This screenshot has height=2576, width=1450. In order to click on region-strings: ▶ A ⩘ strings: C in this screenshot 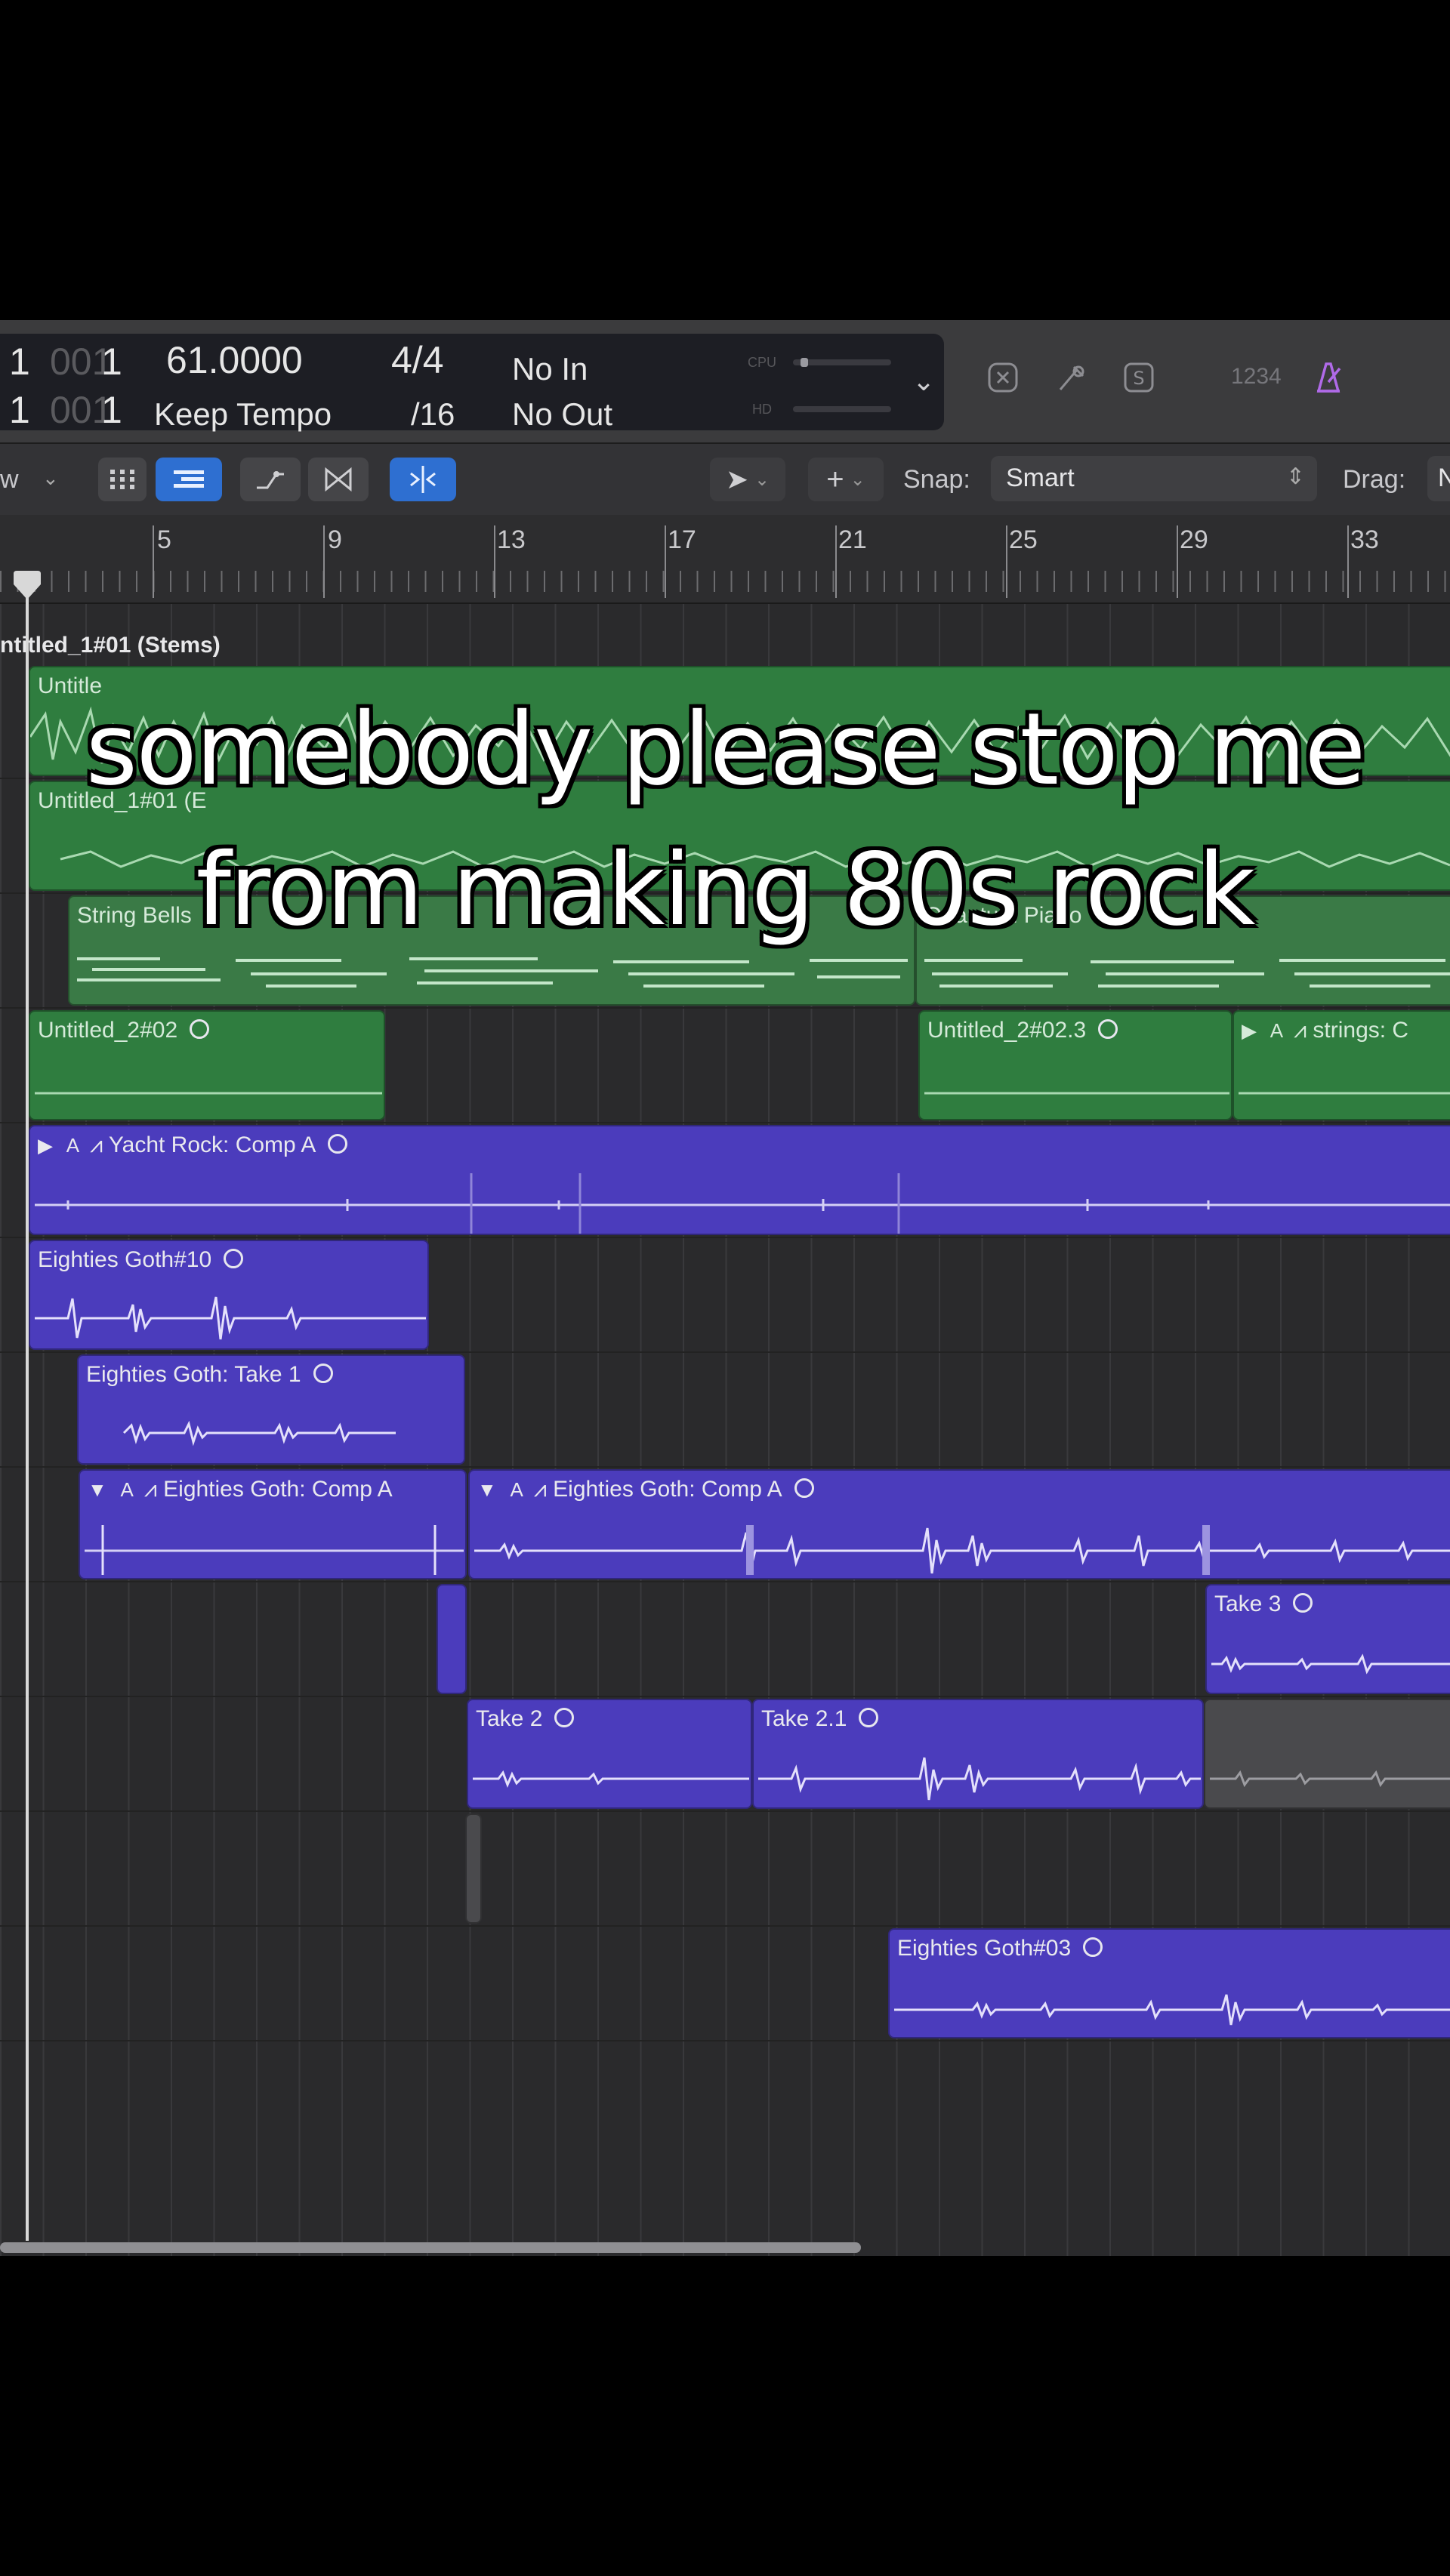, I will do `click(1341, 1065)`.